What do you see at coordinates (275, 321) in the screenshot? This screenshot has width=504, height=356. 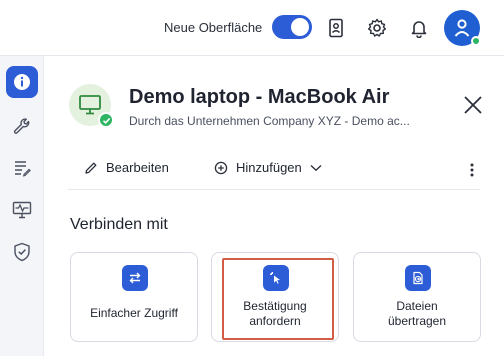 I see `request-confirmation-label-line2: anfordern` at bounding box center [275, 321].